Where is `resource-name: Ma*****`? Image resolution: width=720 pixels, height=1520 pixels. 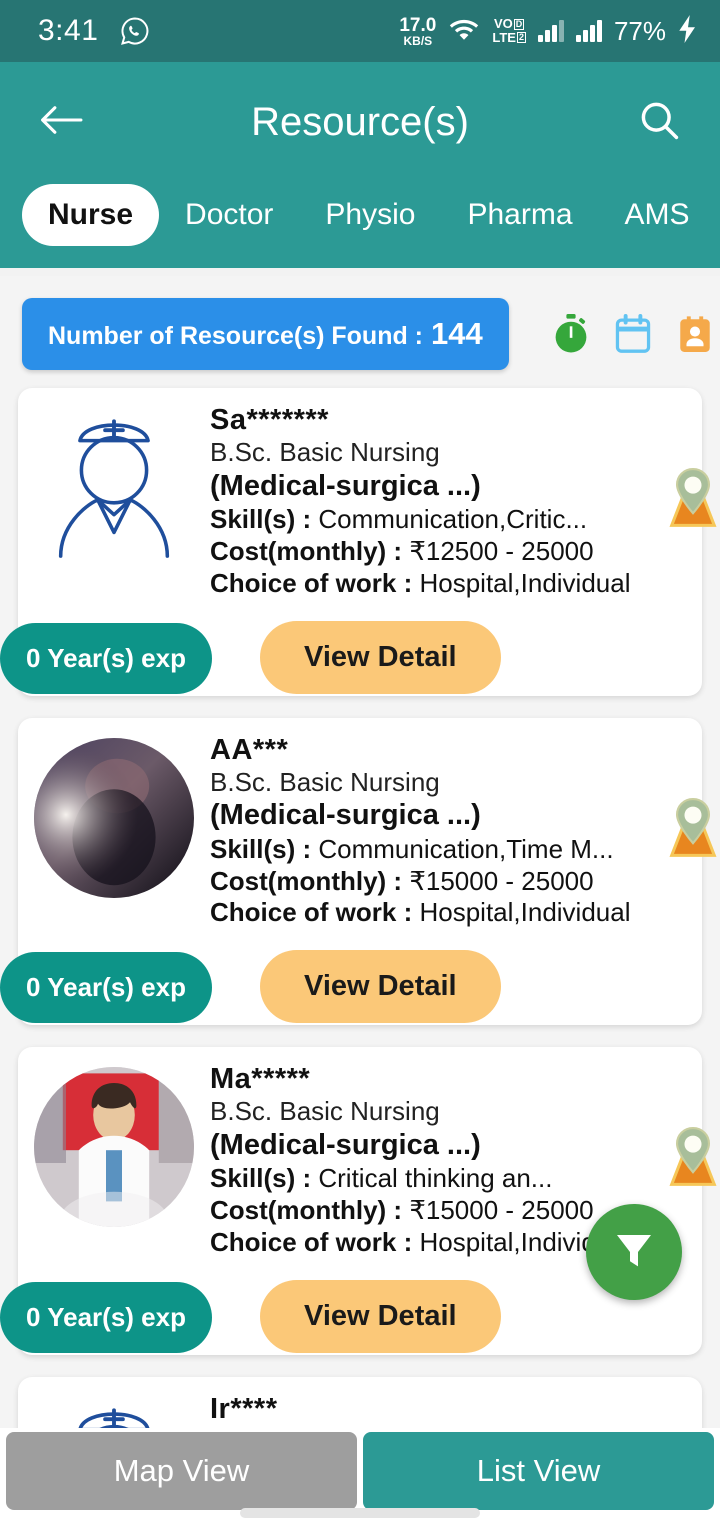
resource-name: Ma***** is located at coordinates (260, 1079).